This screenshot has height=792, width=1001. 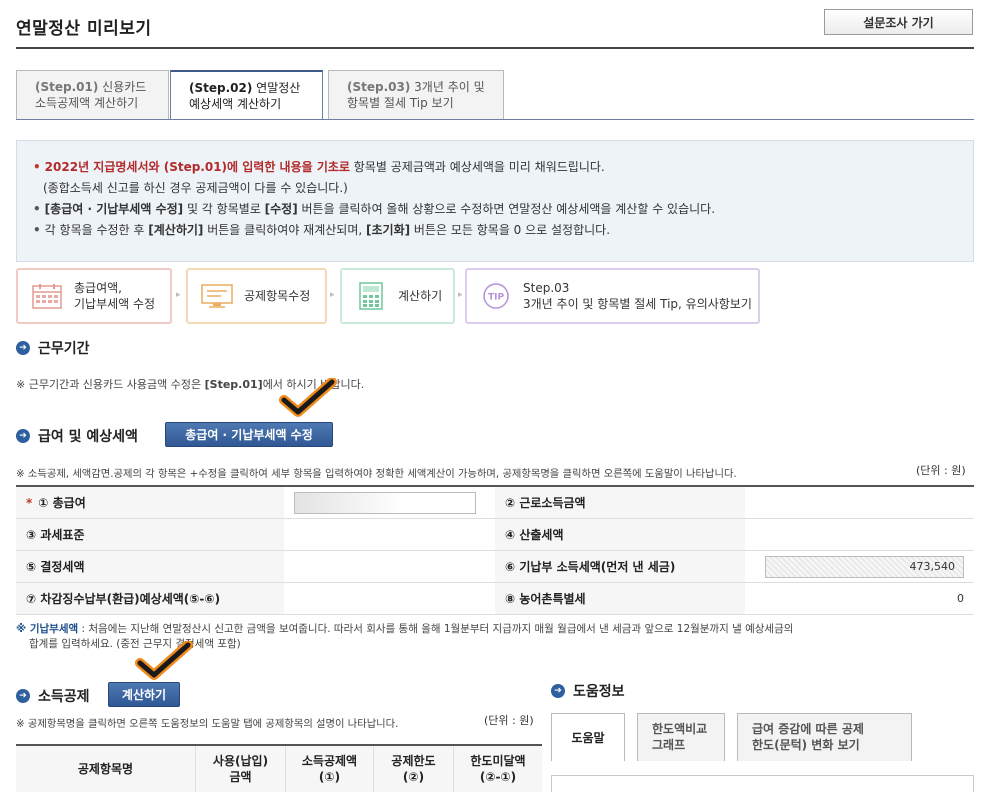 I want to click on tabs-divider, so click(x=495, y=119).